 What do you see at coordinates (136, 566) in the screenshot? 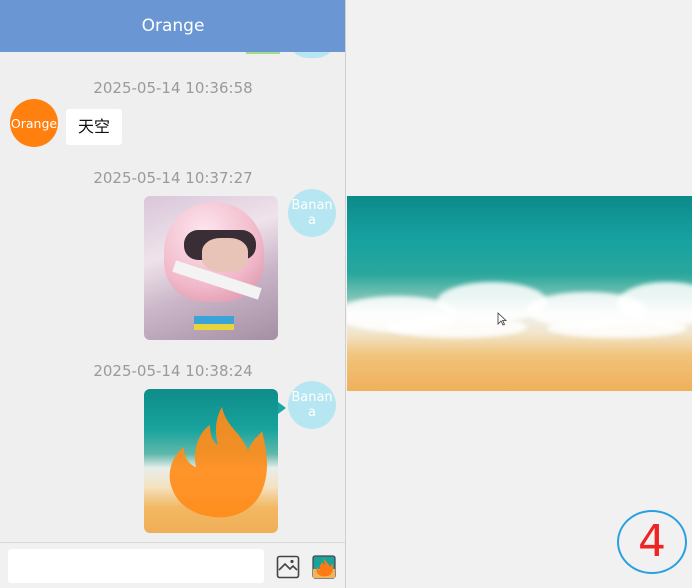
I see `message-input` at bounding box center [136, 566].